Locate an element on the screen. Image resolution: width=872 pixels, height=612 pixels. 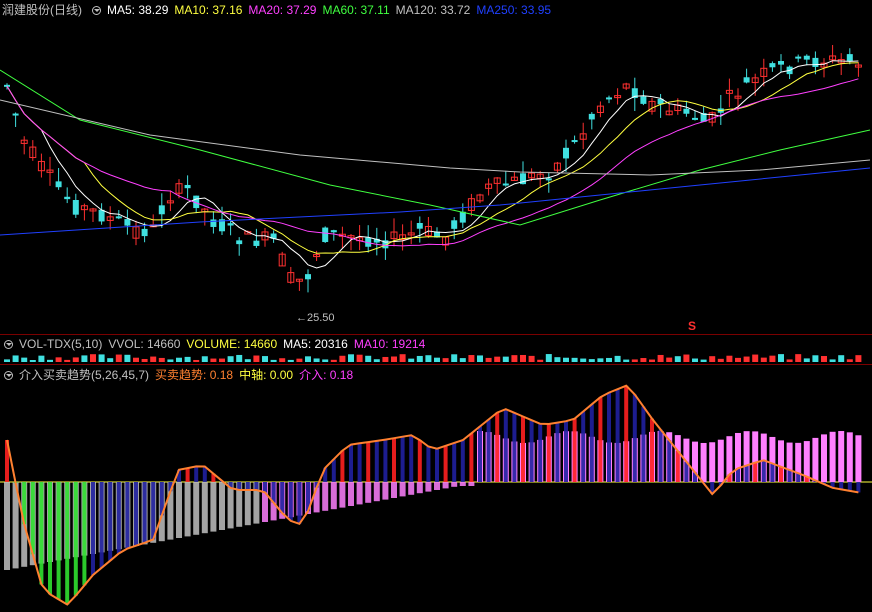
volume-menu-icon is located at coordinates (8, 344).